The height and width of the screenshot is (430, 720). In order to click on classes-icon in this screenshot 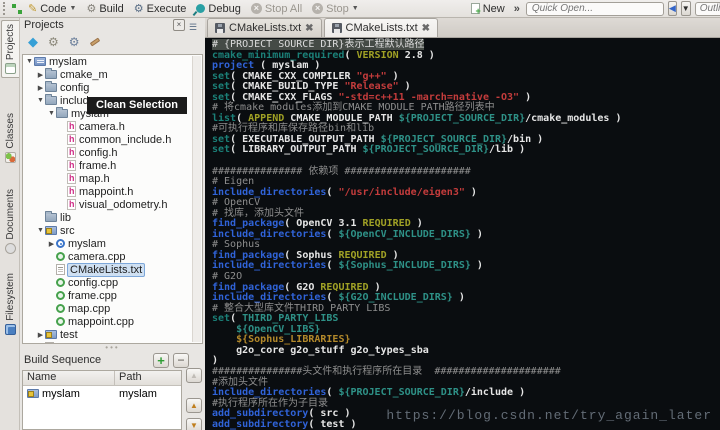, I will do `click(10, 157)`.